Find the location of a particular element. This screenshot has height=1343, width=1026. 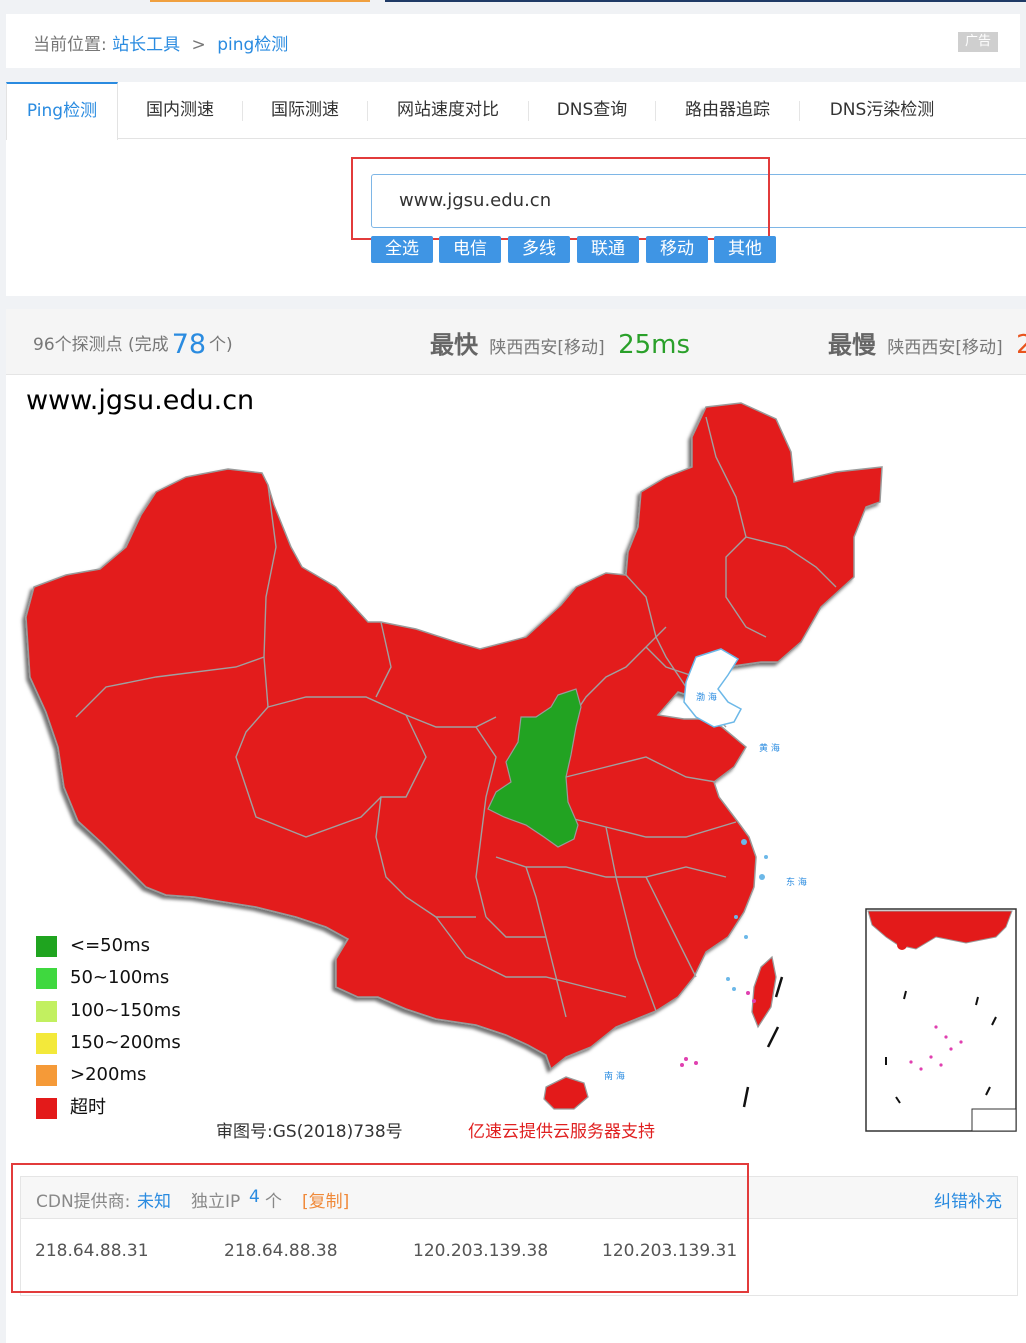

svg-text: 南 海 is located at coordinates (614, 1076).